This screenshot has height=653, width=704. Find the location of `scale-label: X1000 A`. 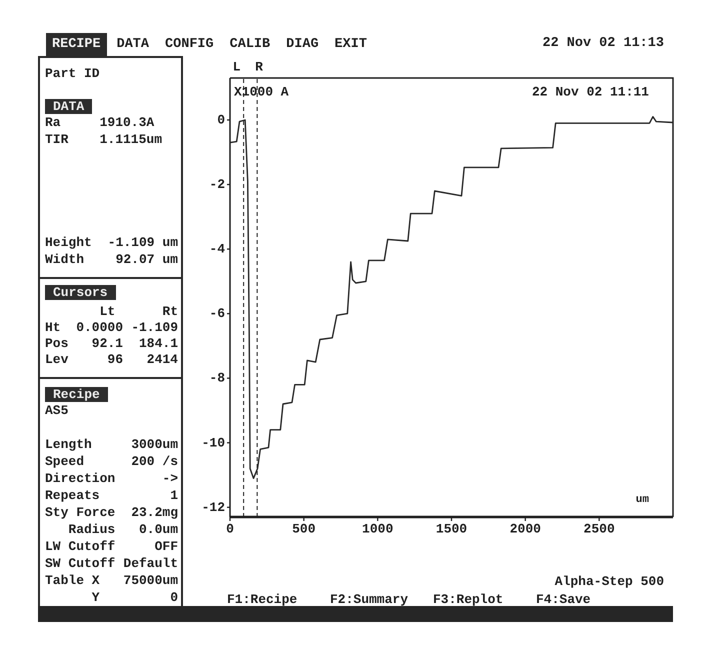

scale-label: X1000 A is located at coordinates (261, 92).